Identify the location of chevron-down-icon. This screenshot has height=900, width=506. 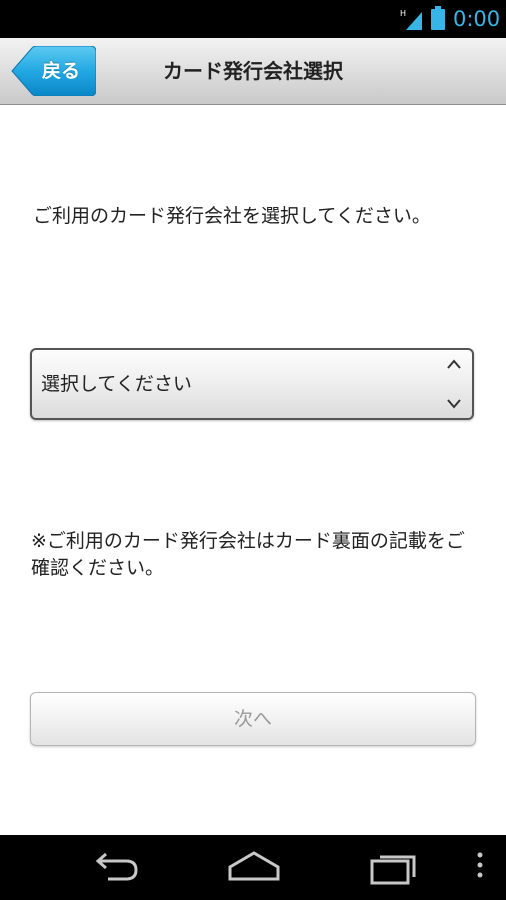
(454, 404).